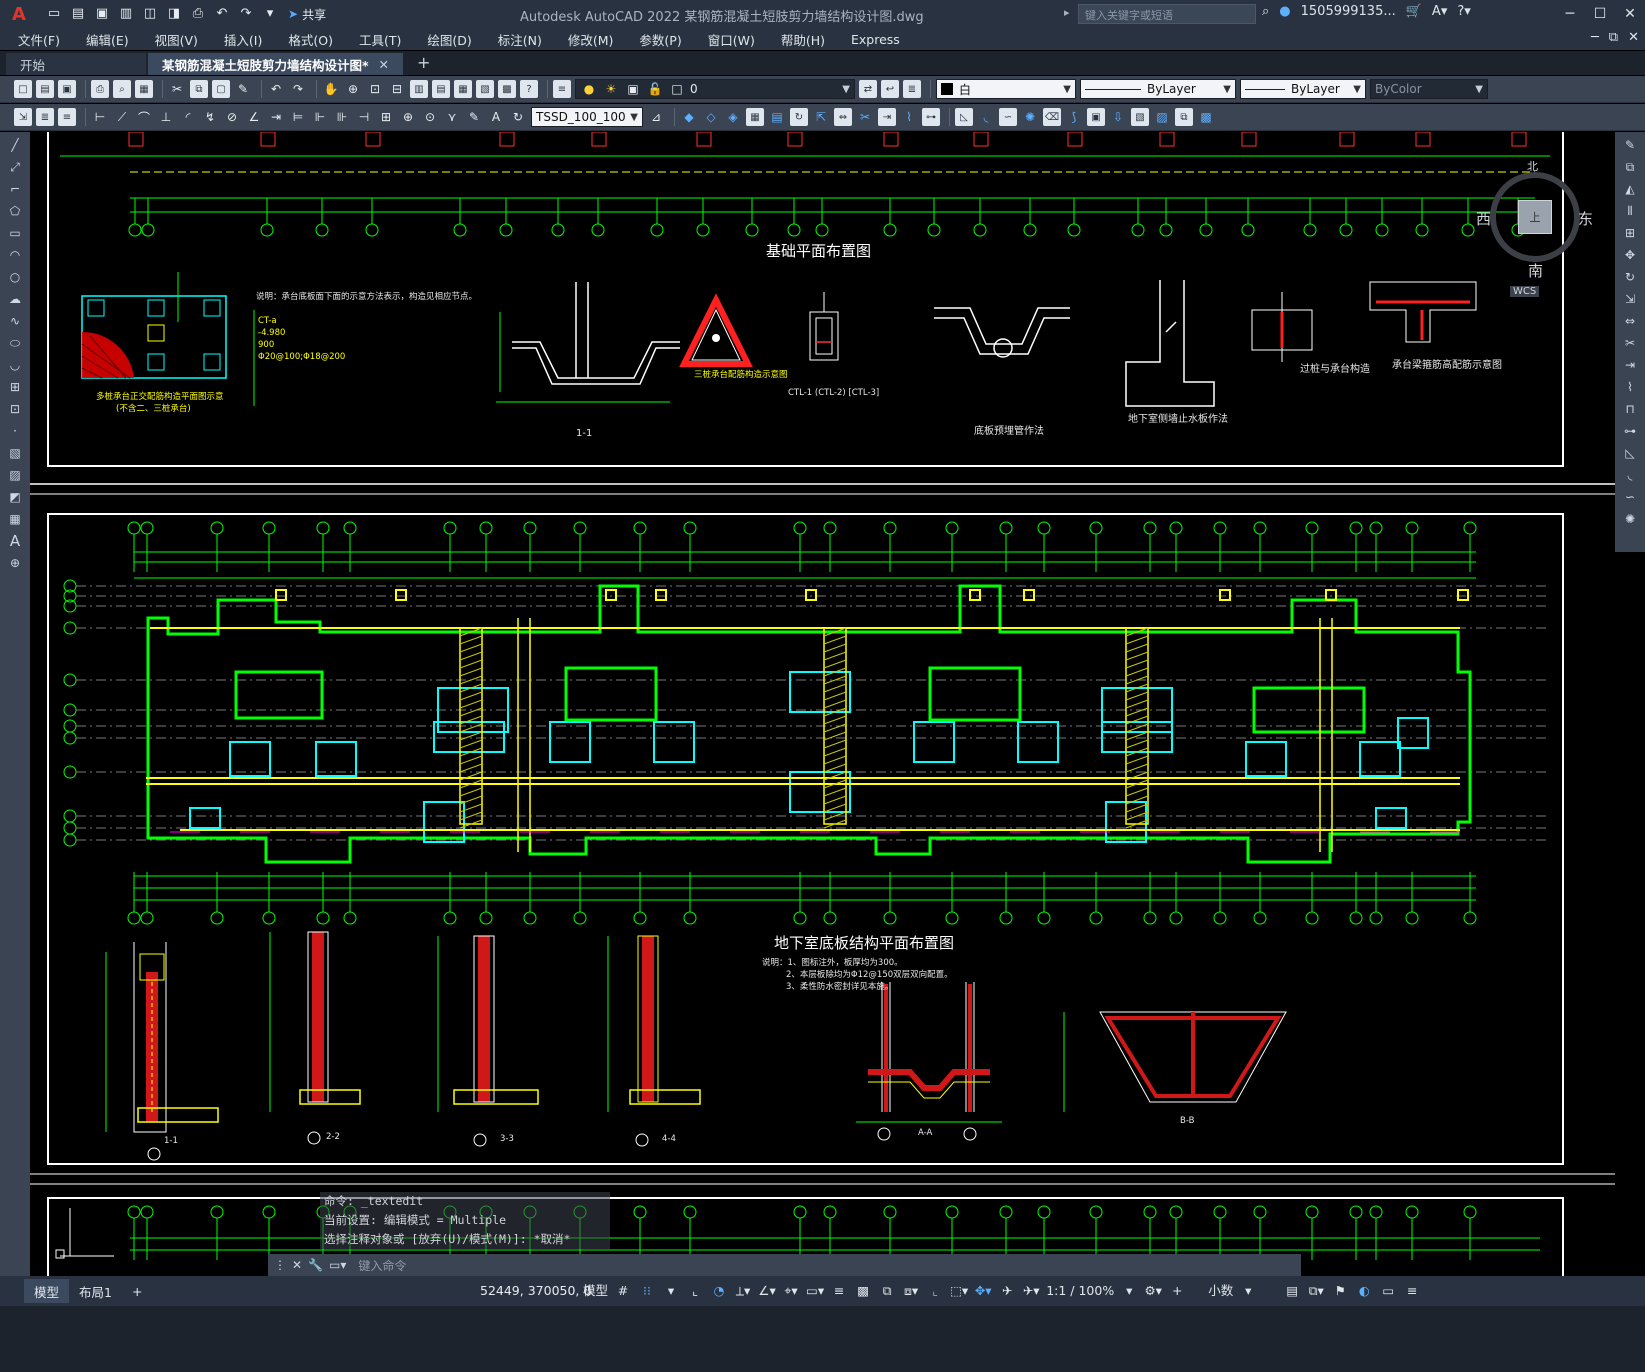 This screenshot has width=1645, height=1372. Describe the element at coordinates (408, 117) in the screenshot. I see `center-mark-icon: ⊕` at that location.